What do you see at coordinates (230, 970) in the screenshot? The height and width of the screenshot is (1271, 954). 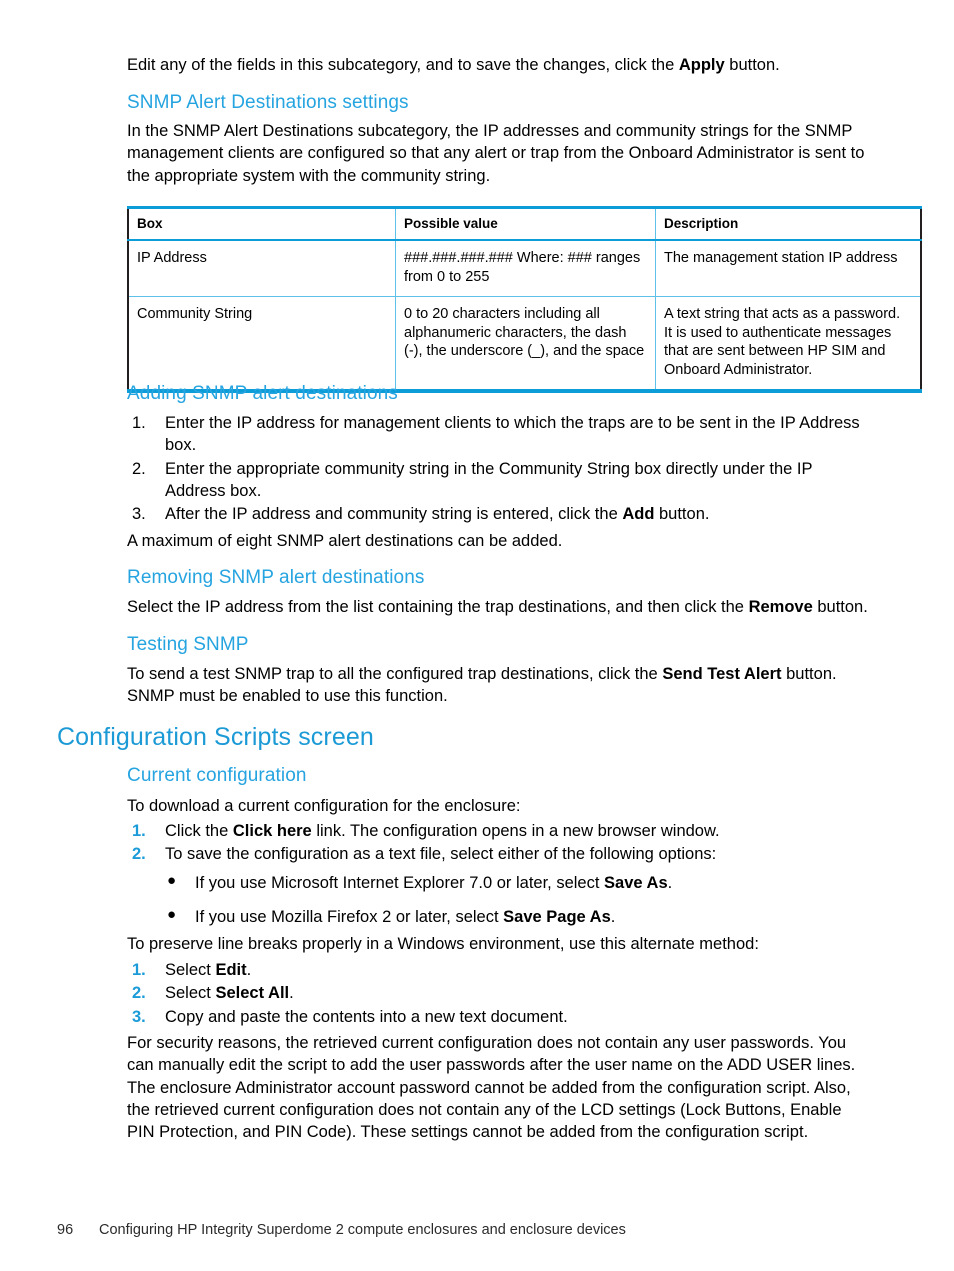 I see `menu-item-edit: Edit` at bounding box center [230, 970].